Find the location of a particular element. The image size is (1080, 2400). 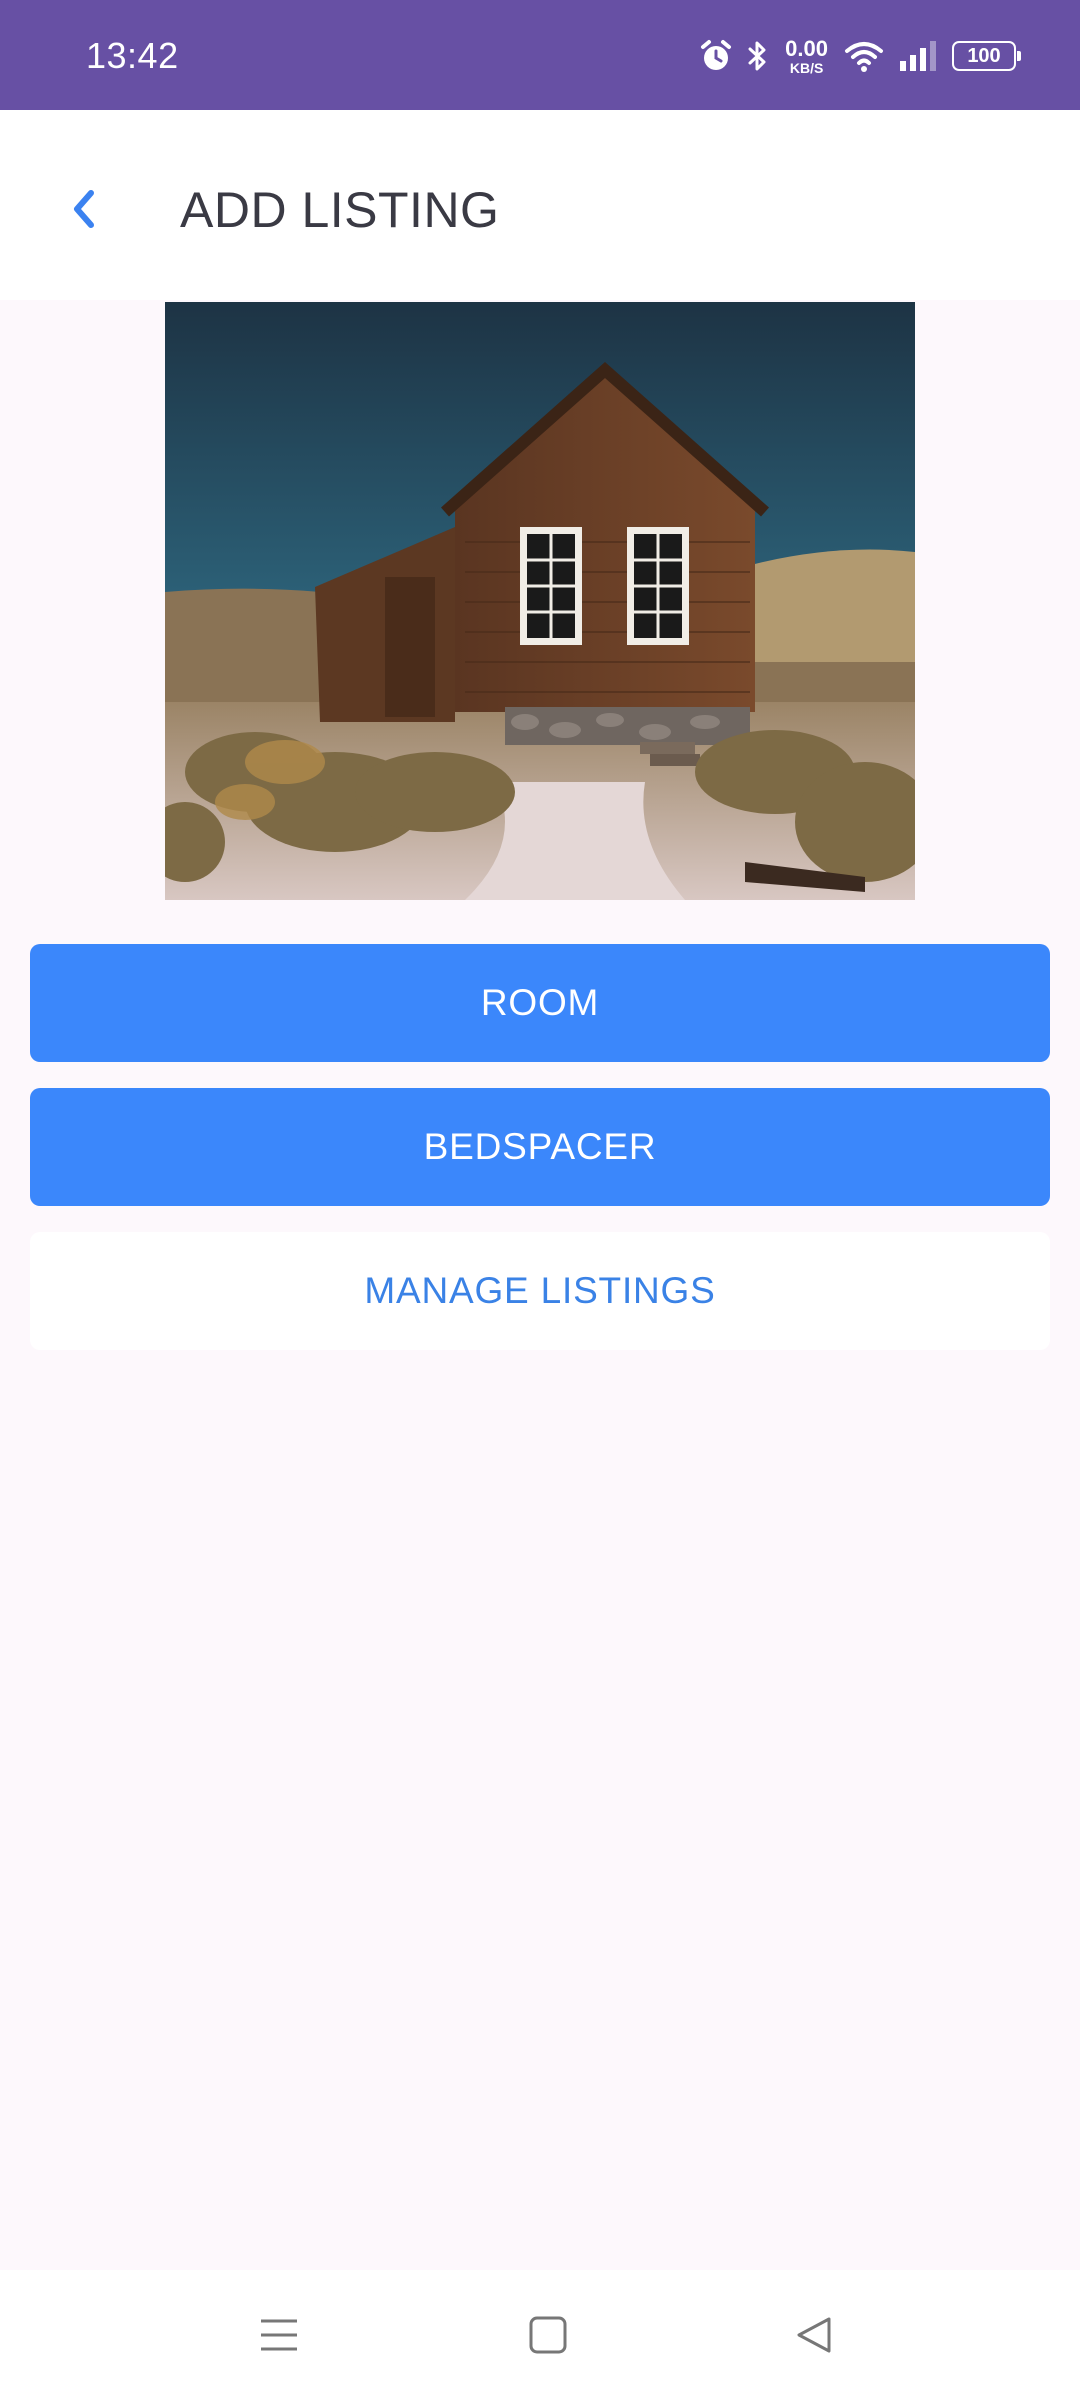

home-button is located at coordinates (548, 2335).